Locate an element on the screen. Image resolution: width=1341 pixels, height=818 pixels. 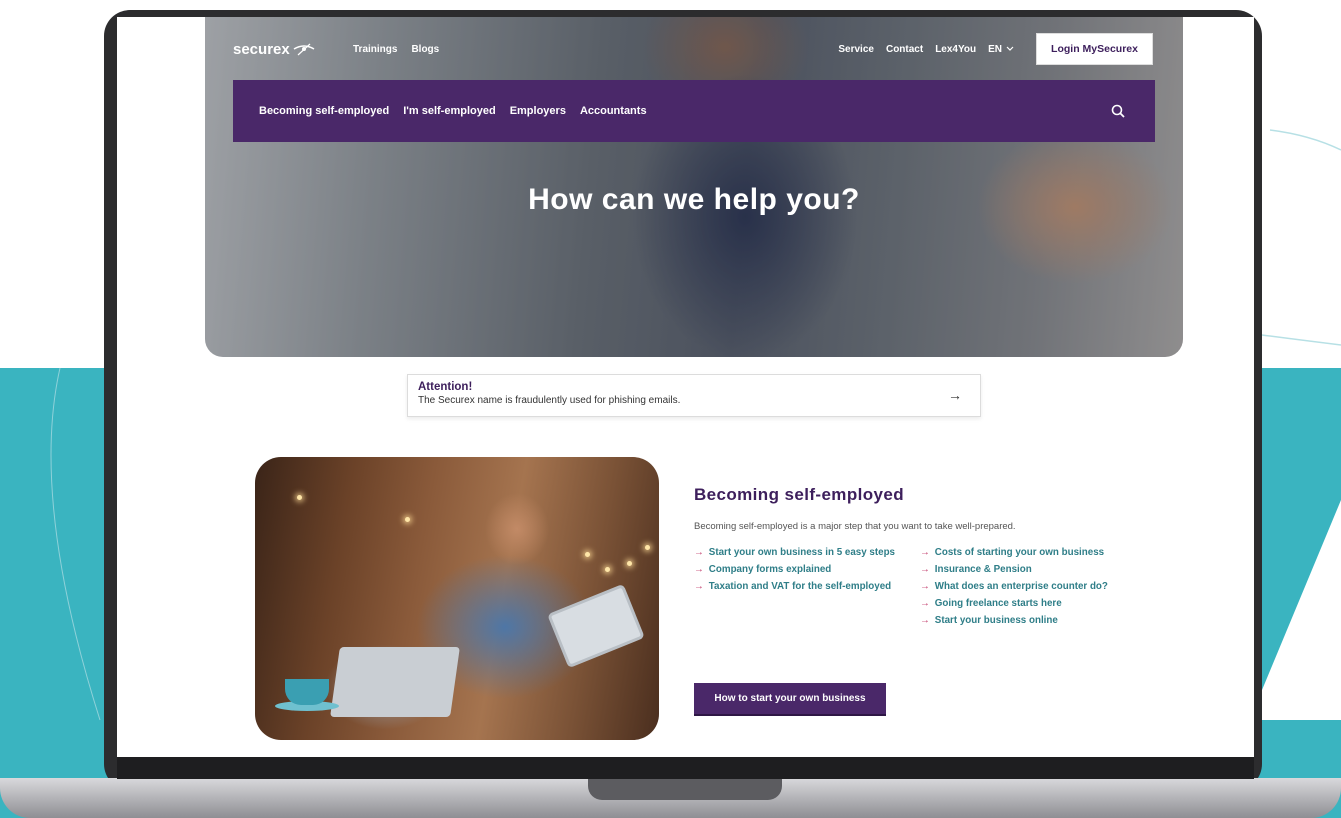
link-company-forms: → Company forms explained is located at coordinates (805, 569).